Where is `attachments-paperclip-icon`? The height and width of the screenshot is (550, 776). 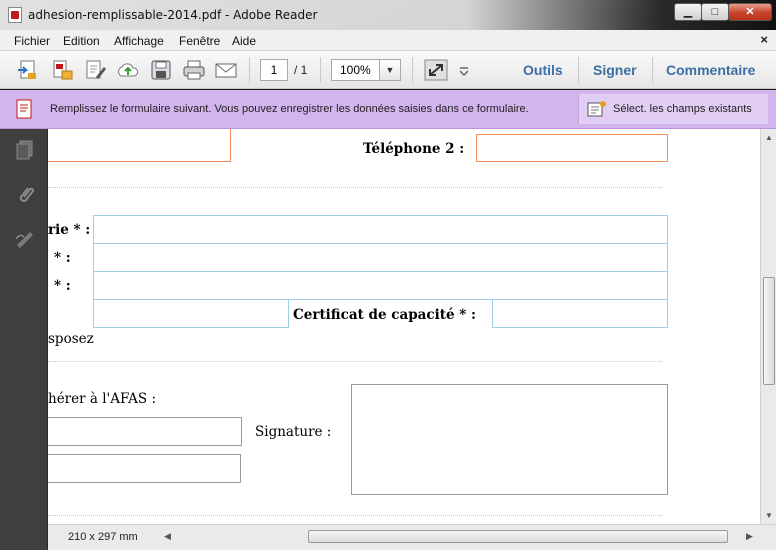 attachments-paperclip-icon is located at coordinates (25, 194).